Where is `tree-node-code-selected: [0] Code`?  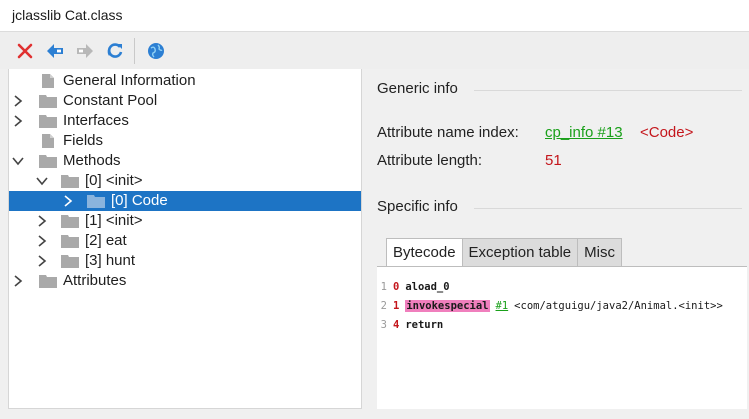
tree-node-code-selected: [0] Code is located at coordinates (185, 201).